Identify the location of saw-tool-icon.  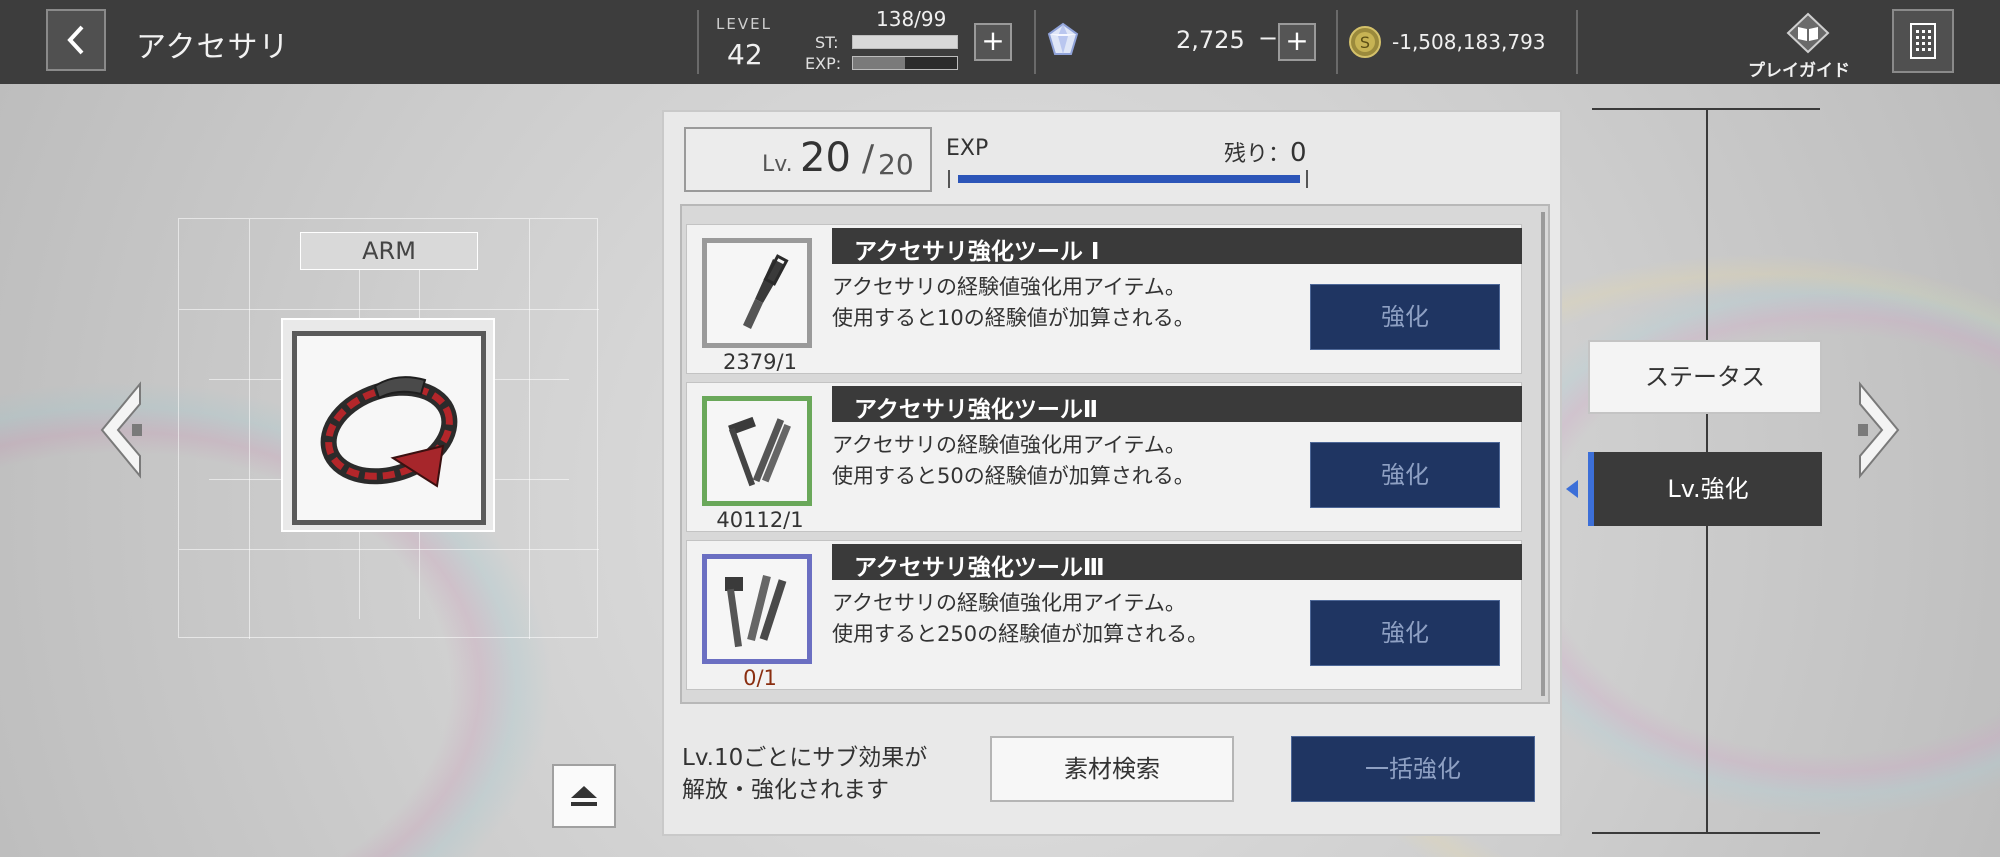
(766, 291).